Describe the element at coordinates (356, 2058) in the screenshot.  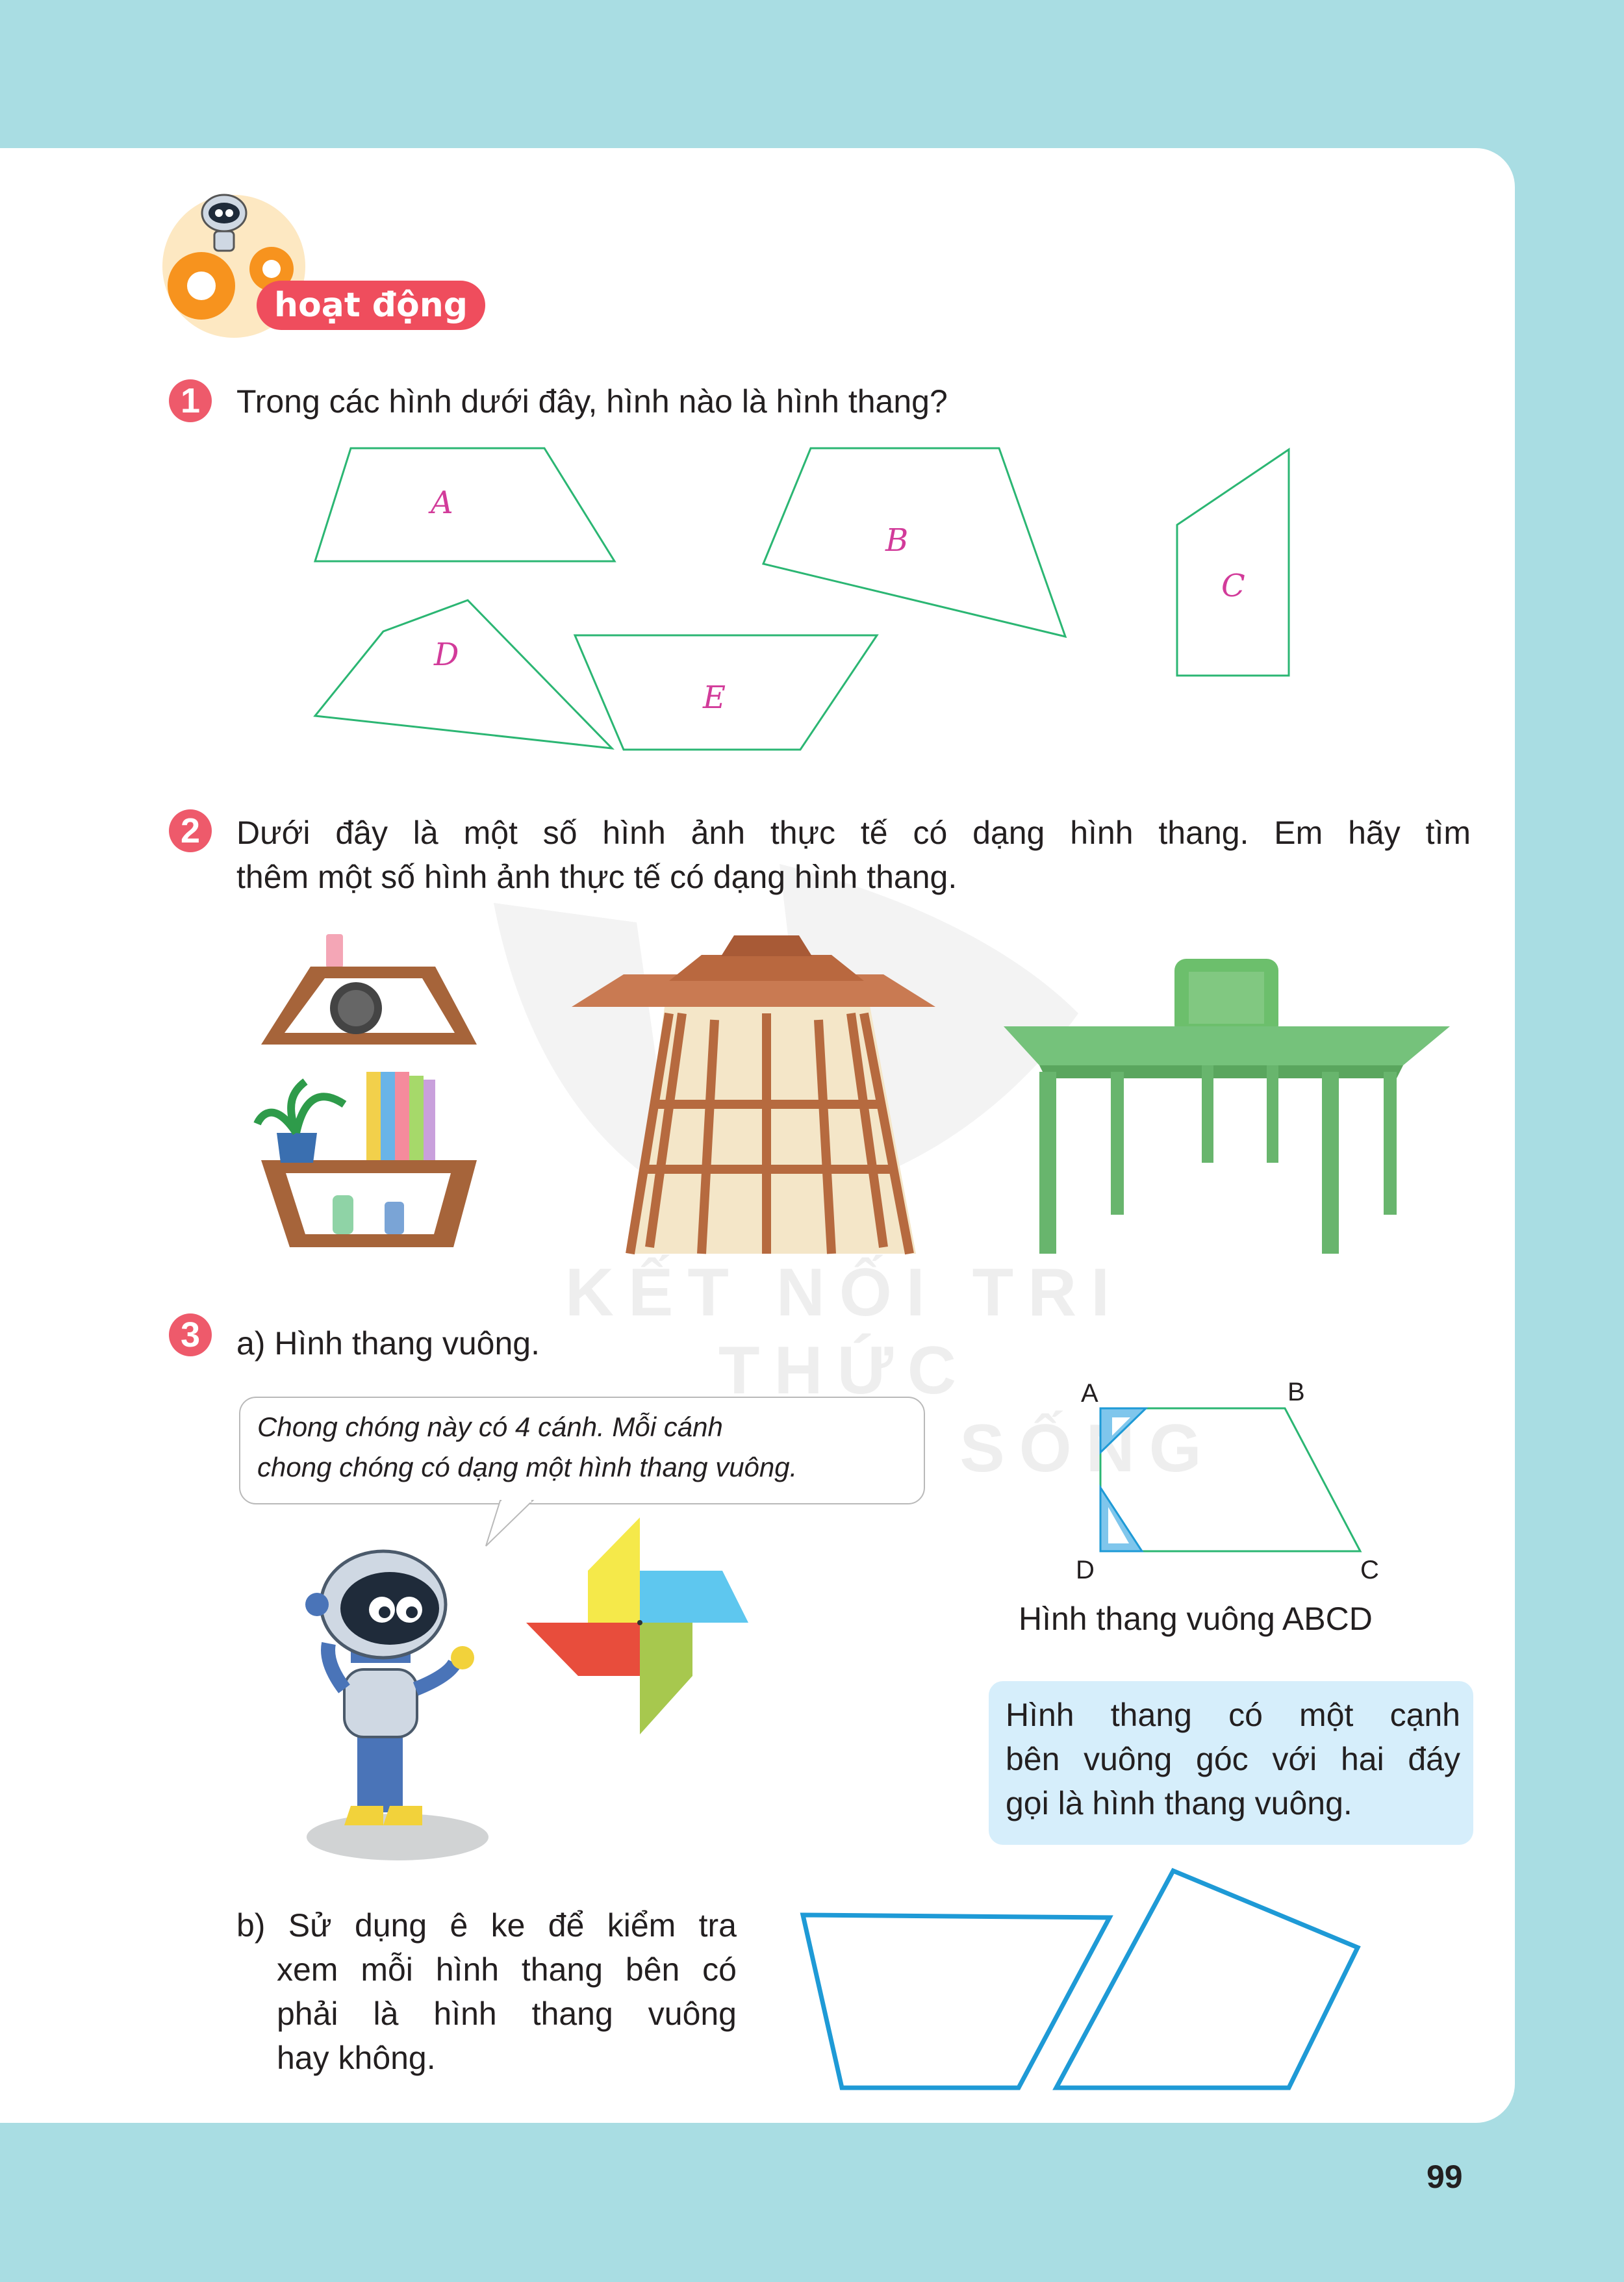
I see `part-b-line-4: hay không.` at that location.